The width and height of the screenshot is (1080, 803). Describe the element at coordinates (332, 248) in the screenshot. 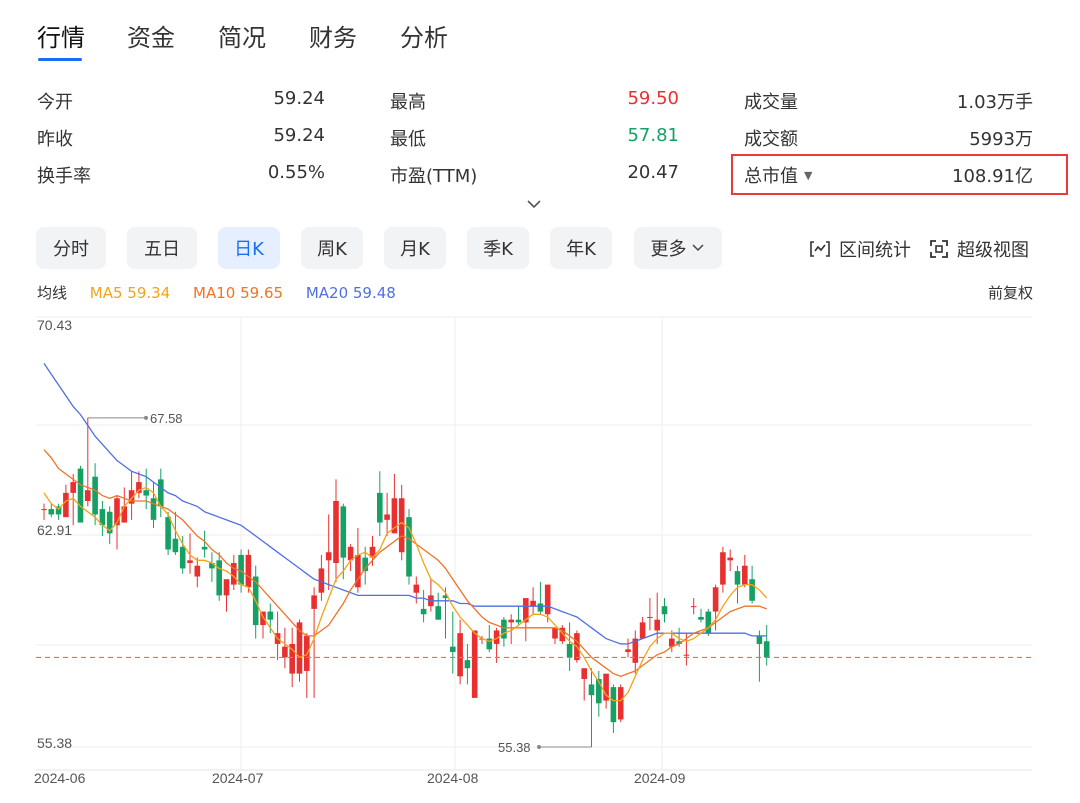

I see `period-button-weekly: 周K` at that location.